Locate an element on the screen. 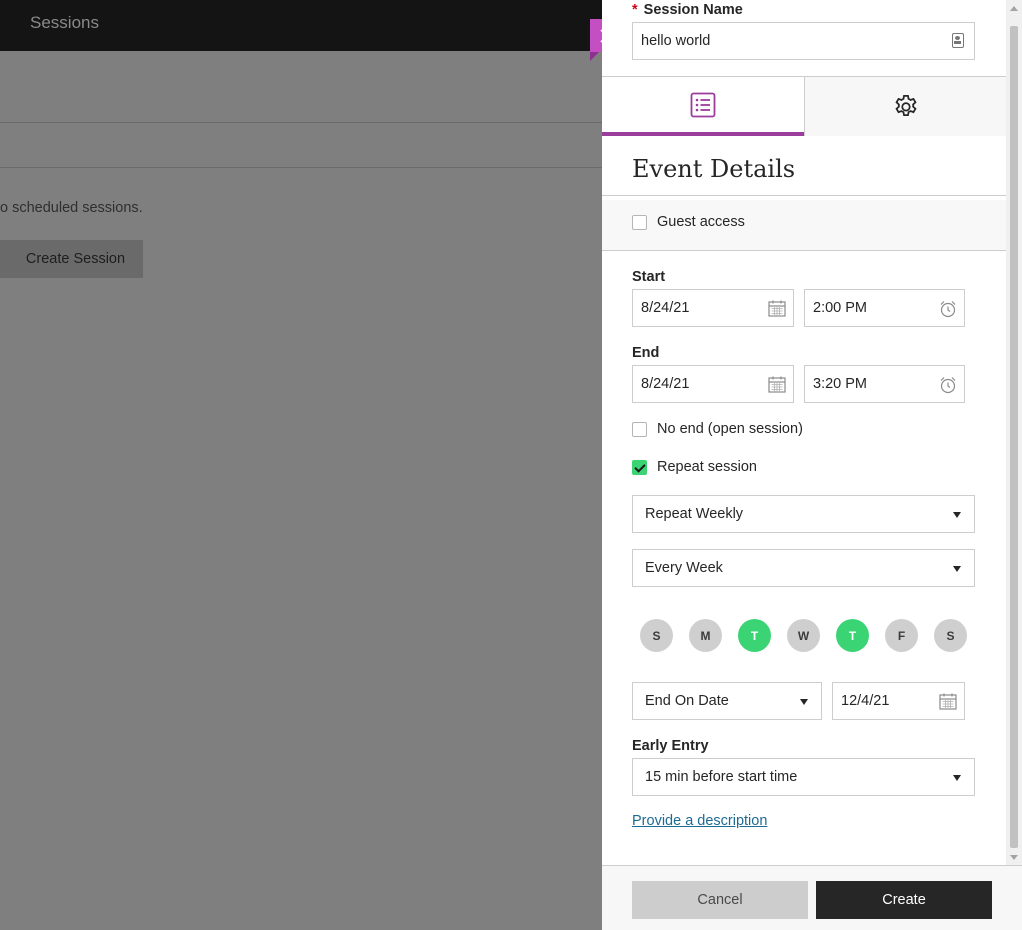 The image size is (1022, 930). tab-event-details is located at coordinates (703, 106).